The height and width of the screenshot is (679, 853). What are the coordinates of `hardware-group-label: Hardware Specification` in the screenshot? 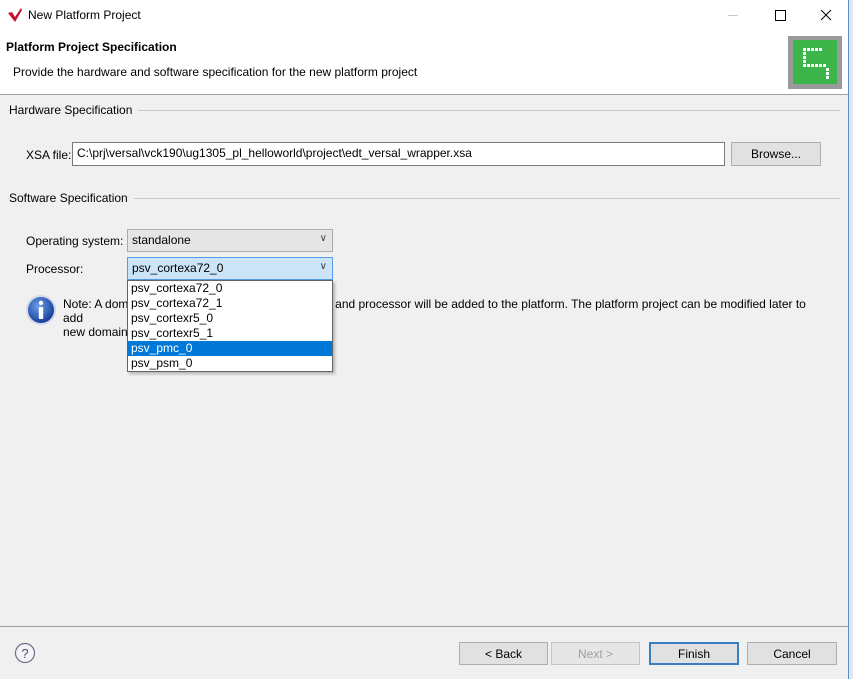 It's located at (74, 110).